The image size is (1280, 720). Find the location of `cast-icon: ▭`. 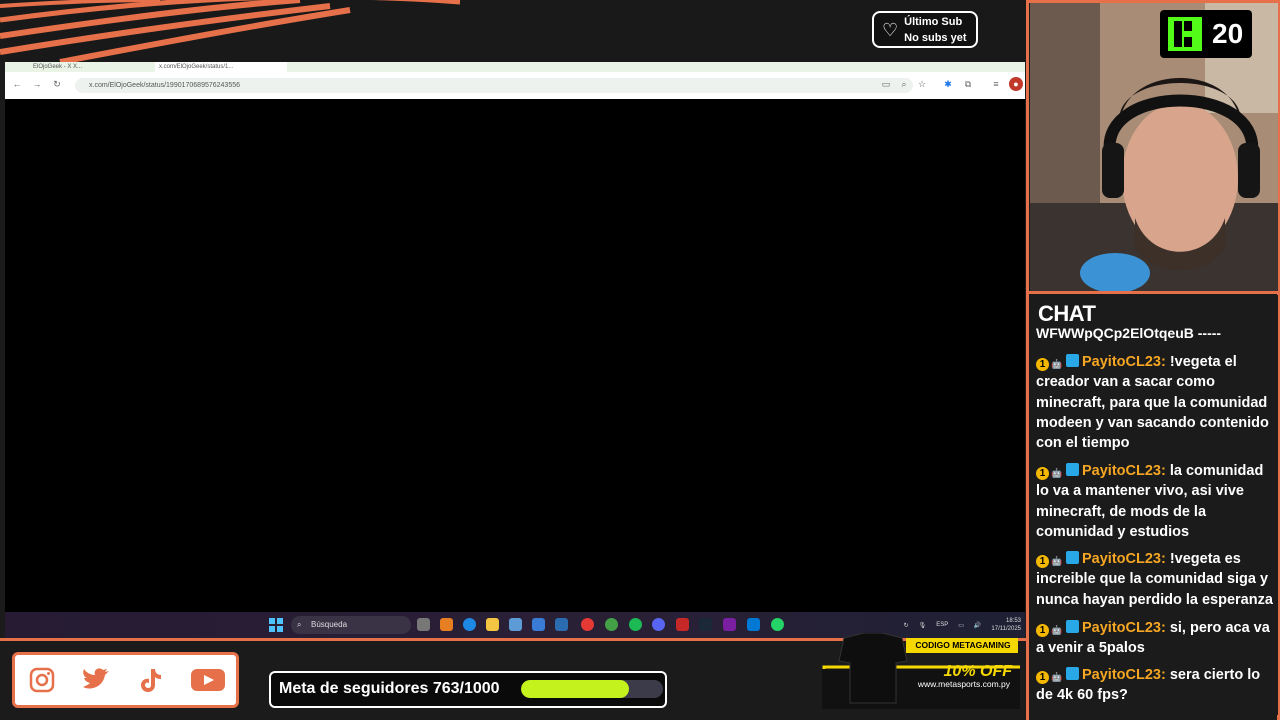

cast-icon: ▭ is located at coordinates (886, 84).